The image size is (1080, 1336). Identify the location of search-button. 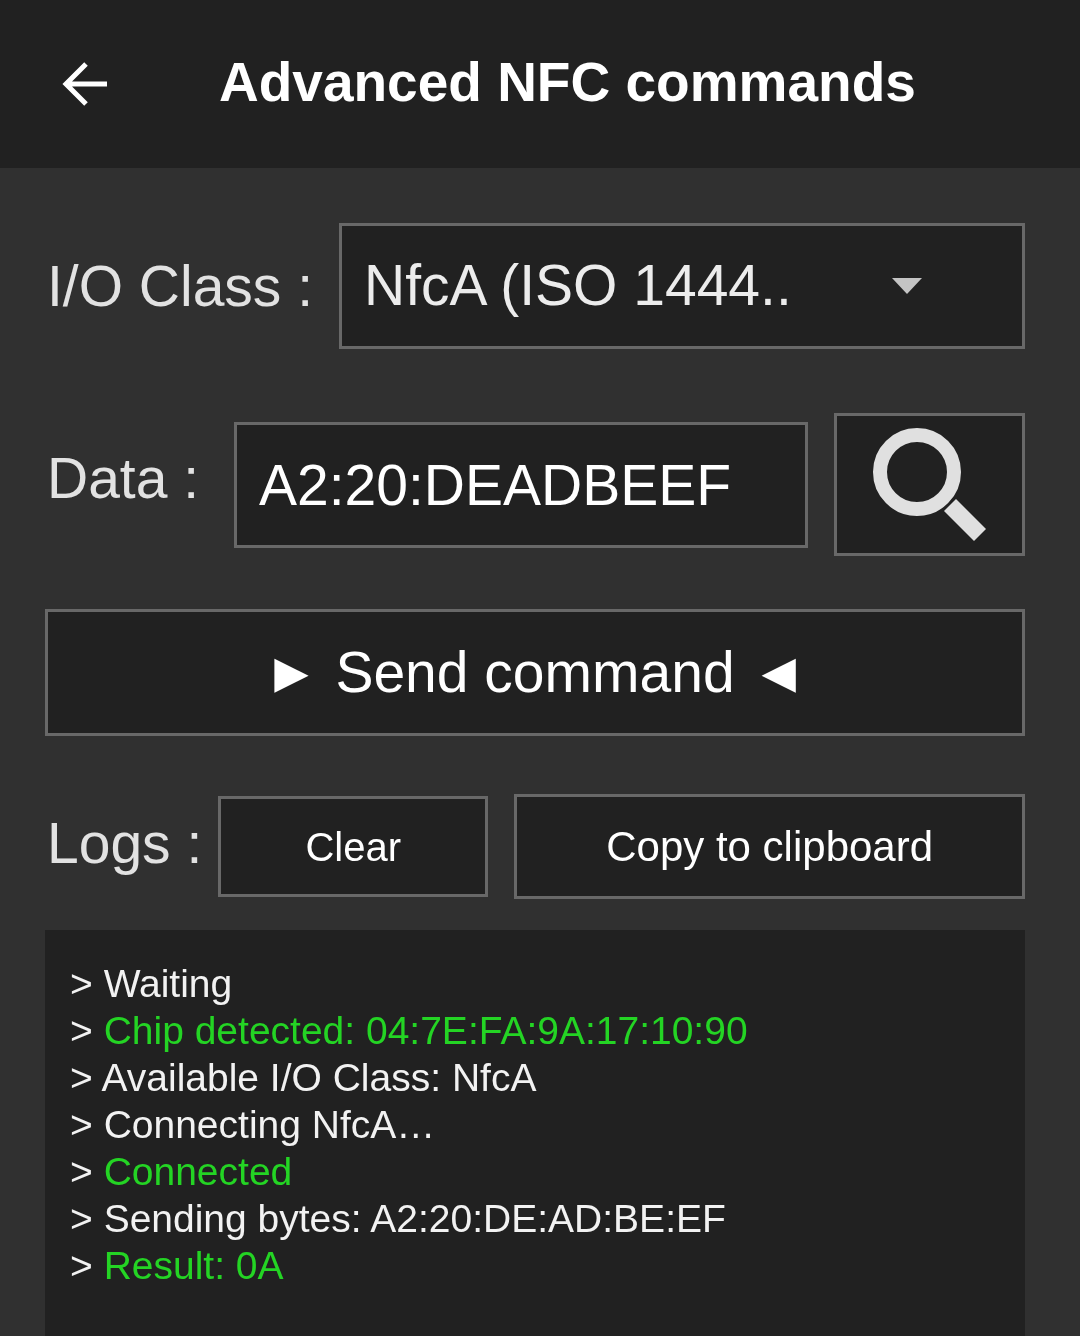
(929, 484).